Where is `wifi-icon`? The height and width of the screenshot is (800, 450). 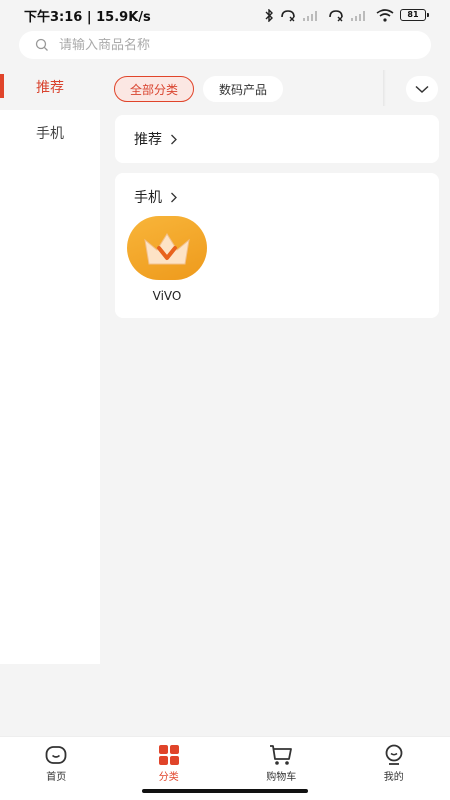 wifi-icon is located at coordinates (385, 15).